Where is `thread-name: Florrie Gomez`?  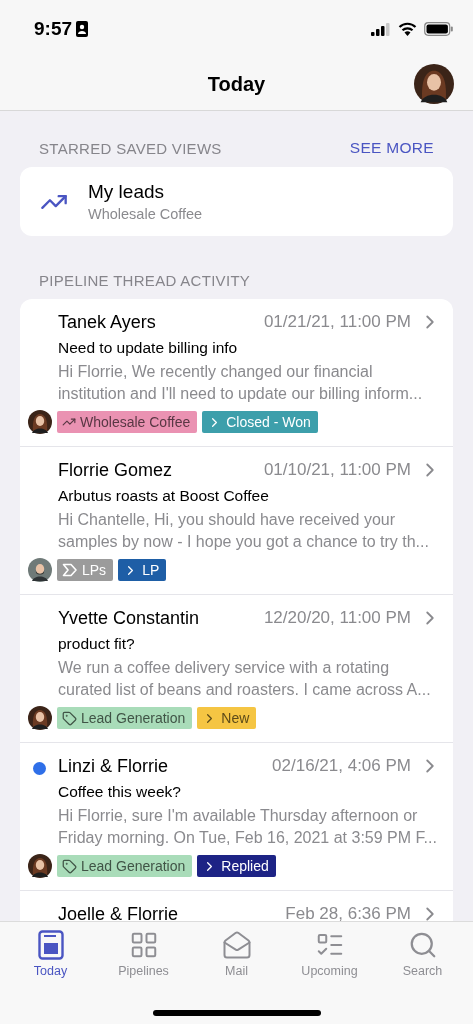 thread-name: Florrie Gomez is located at coordinates (115, 470).